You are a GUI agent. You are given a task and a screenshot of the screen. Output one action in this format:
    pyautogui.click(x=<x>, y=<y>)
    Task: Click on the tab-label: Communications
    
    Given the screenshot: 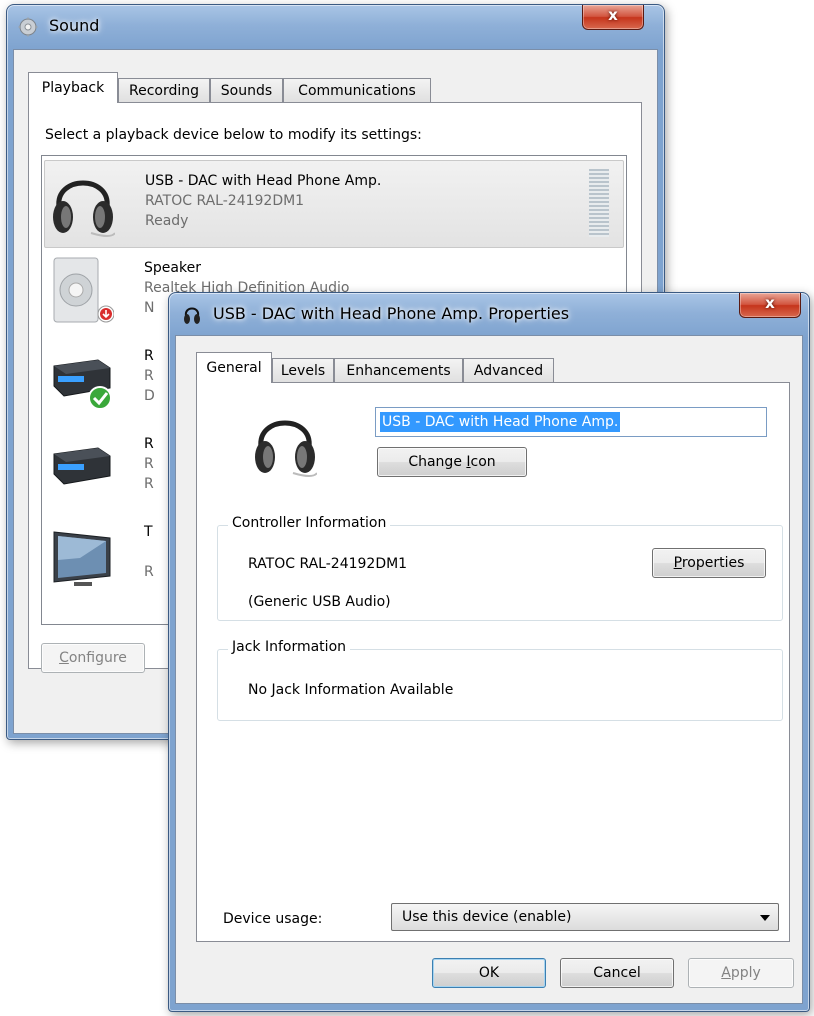 What is the action you would take?
    pyautogui.click(x=357, y=91)
    